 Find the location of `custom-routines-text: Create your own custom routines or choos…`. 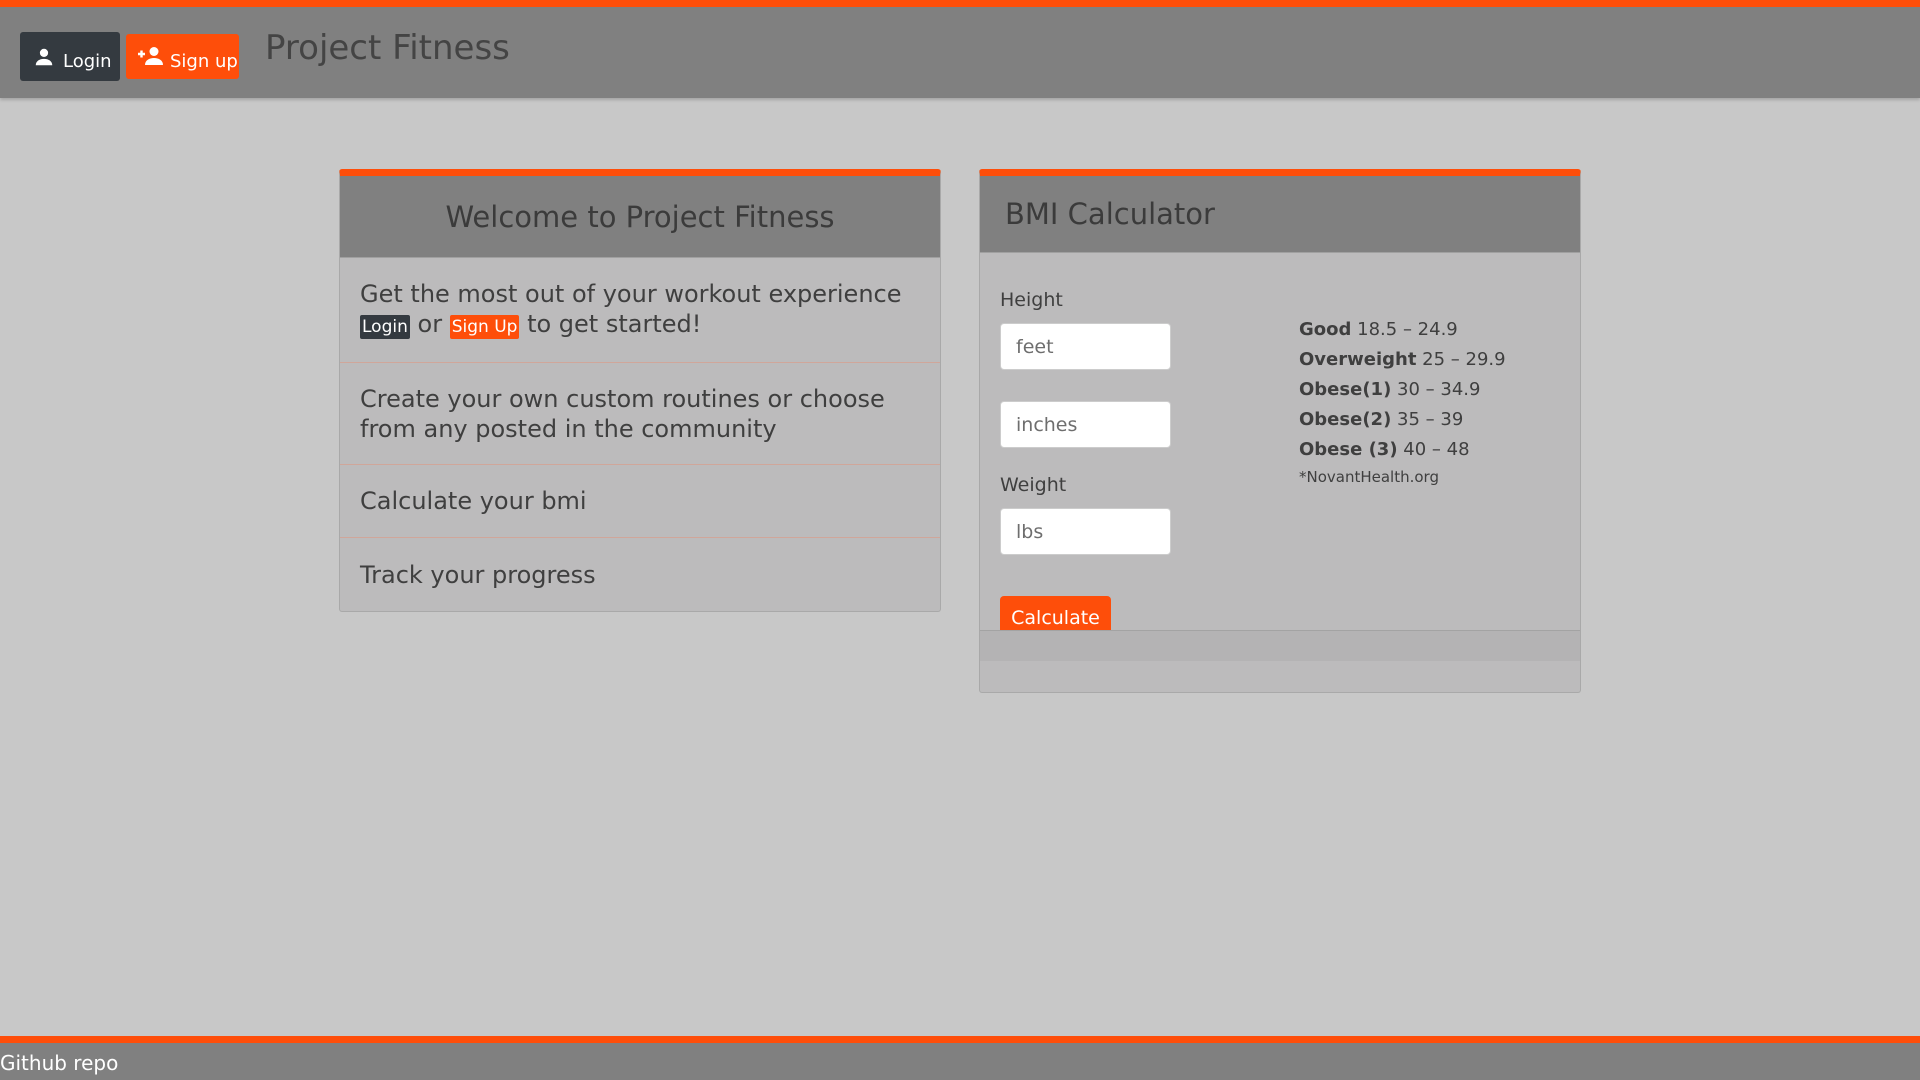

custom-routines-text: Create your own custom routines or choos… is located at coordinates (622, 413).